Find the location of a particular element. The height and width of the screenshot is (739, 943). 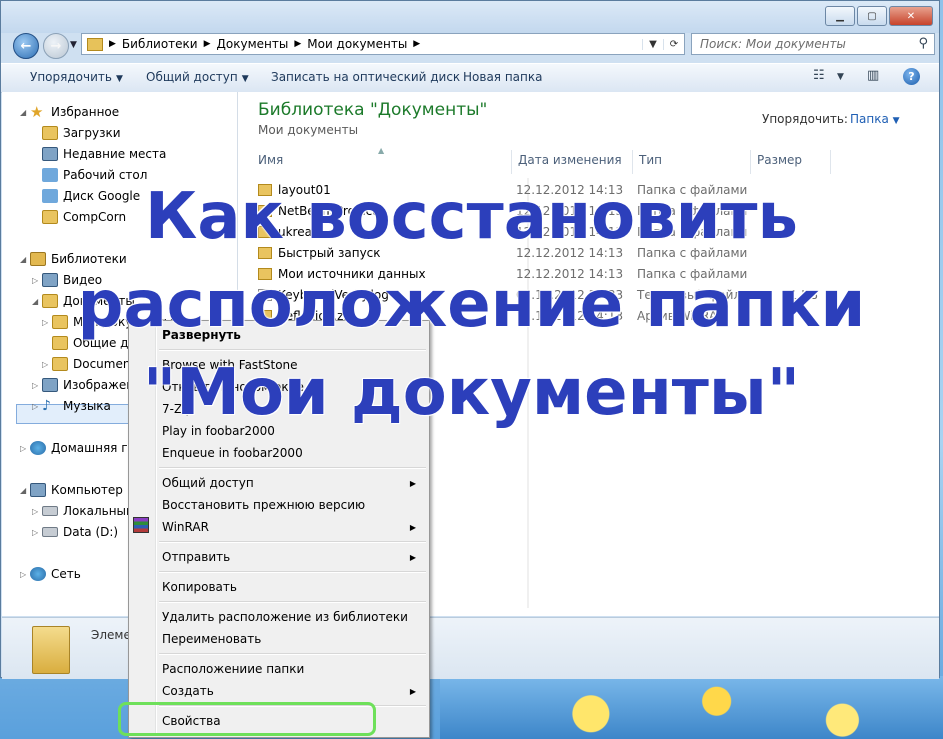

breadcrumb-libraries: Библиотеки is located at coordinates (160, 44).